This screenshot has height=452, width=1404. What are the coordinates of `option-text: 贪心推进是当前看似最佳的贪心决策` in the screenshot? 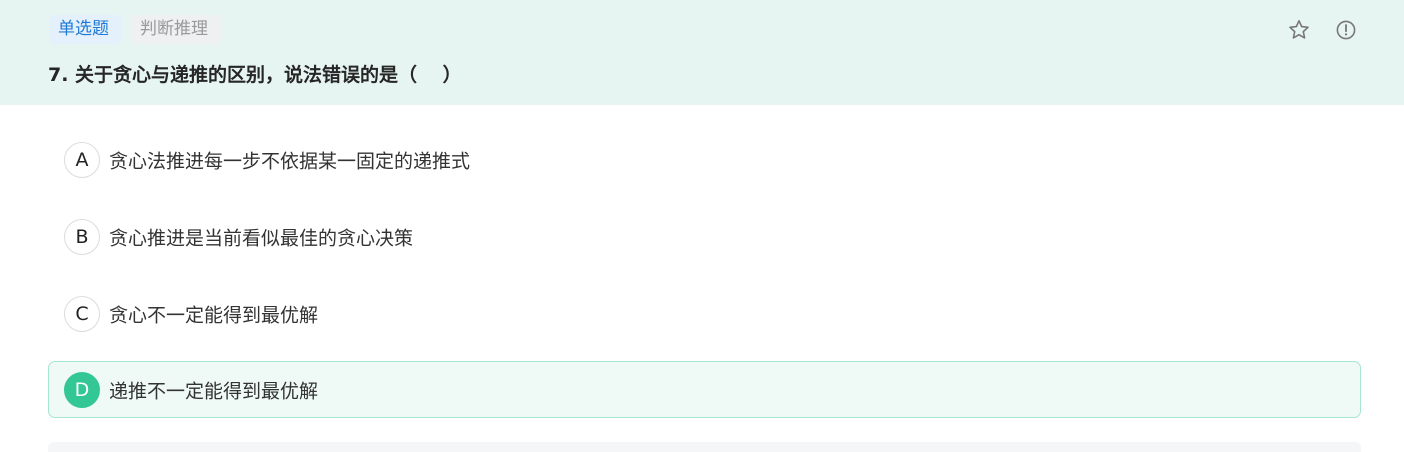 It's located at (261, 238).